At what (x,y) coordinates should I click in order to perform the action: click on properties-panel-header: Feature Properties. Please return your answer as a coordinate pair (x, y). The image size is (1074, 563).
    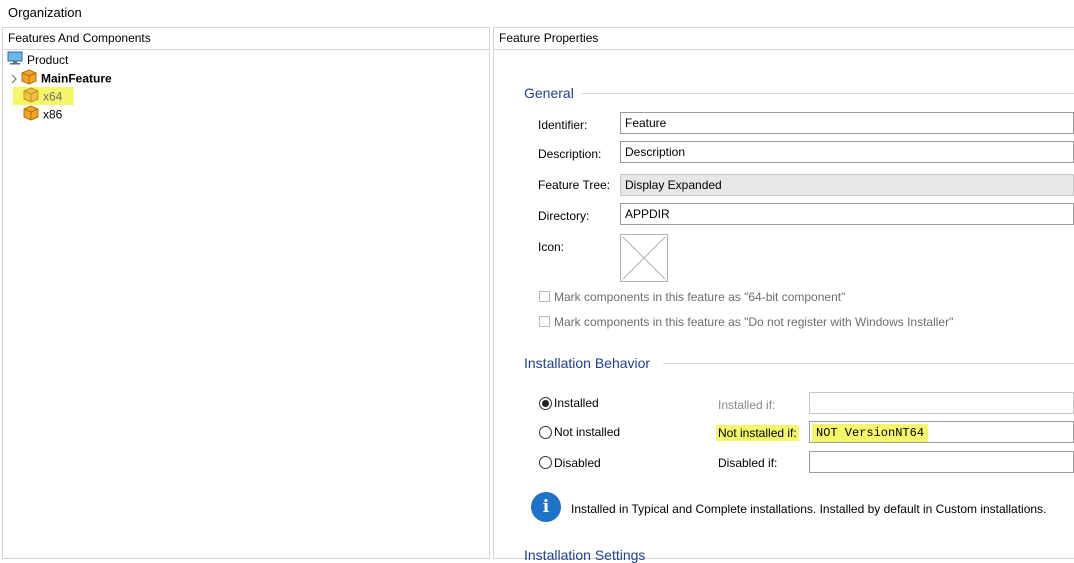
    Looking at the image, I should click on (784, 39).